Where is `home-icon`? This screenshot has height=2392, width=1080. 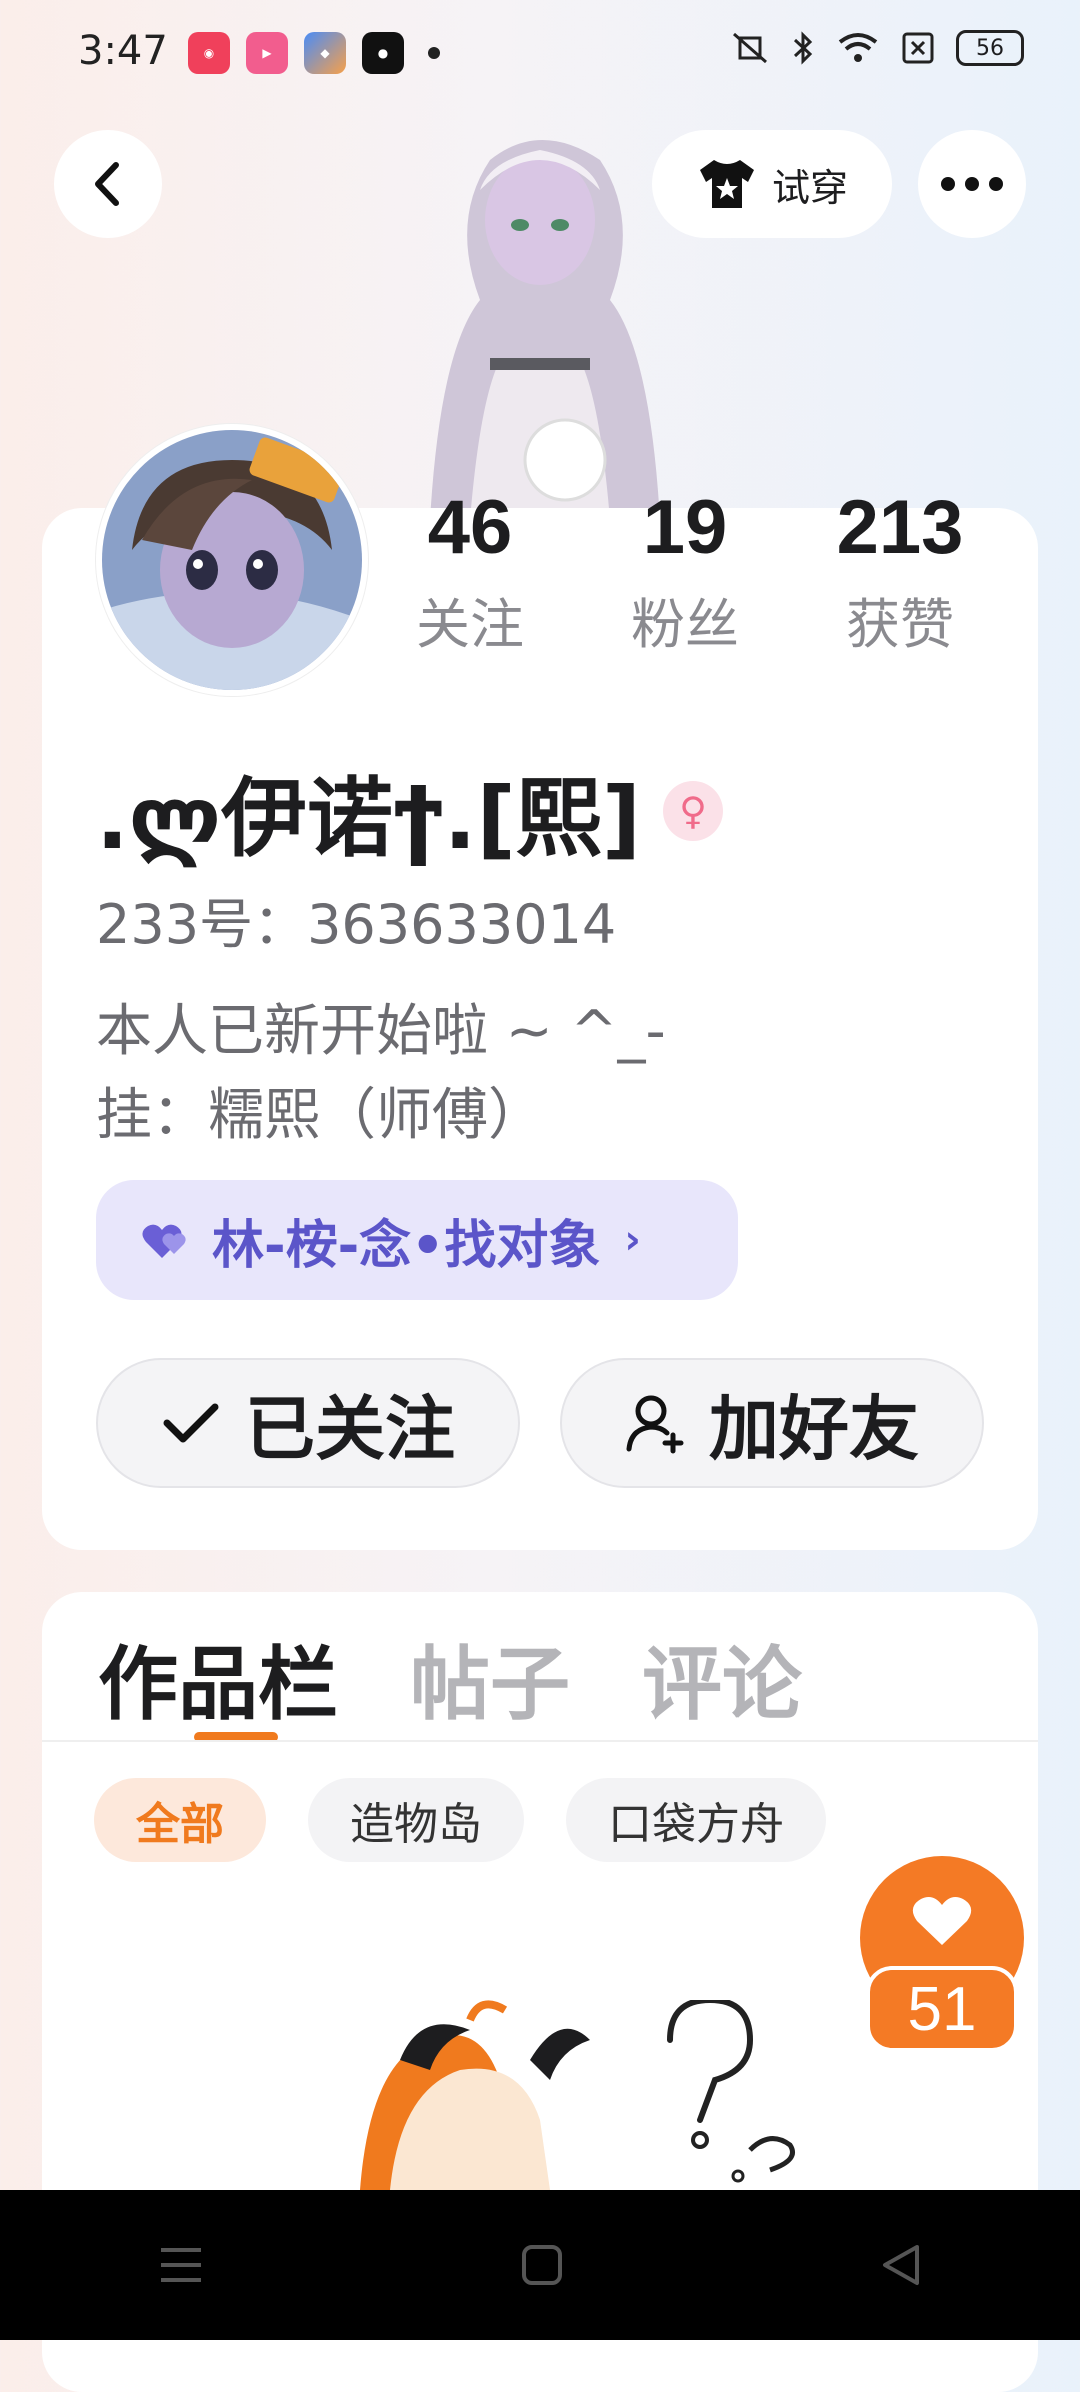 home-icon is located at coordinates (542, 2265).